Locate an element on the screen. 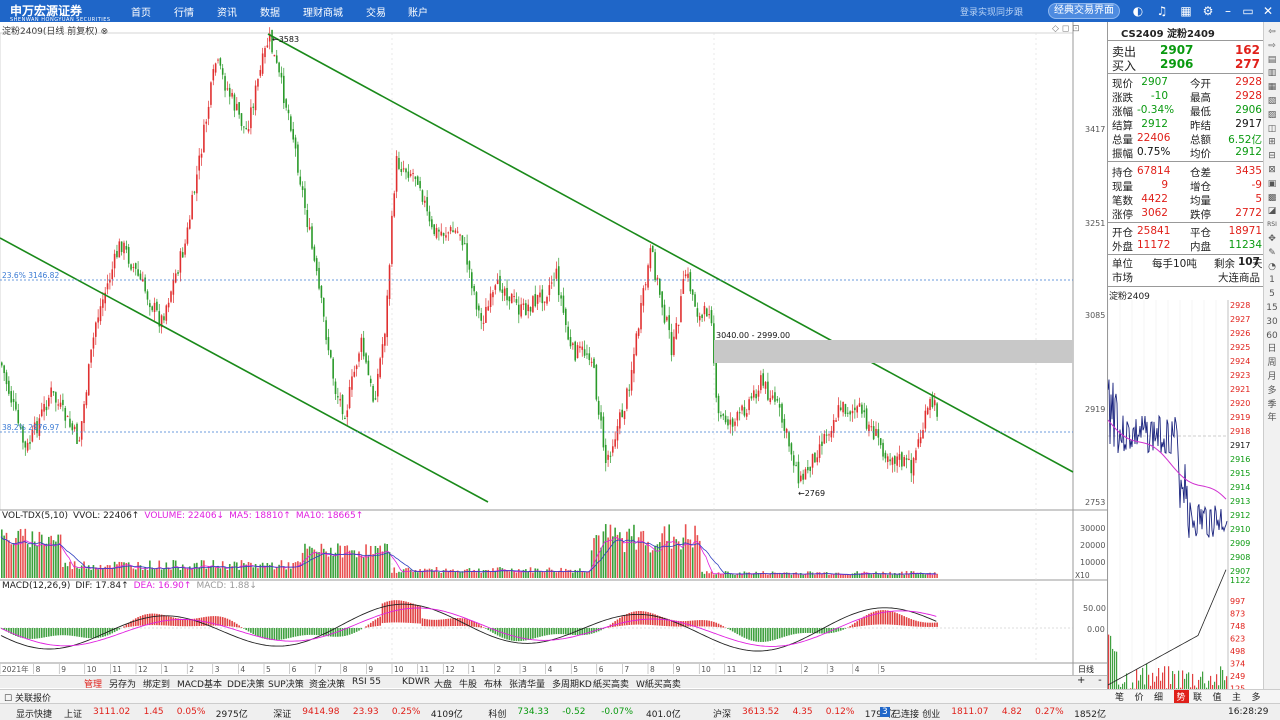 The width and height of the screenshot is (1280, 720). quote-tab: 笔 is located at coordinates (1119, 696).